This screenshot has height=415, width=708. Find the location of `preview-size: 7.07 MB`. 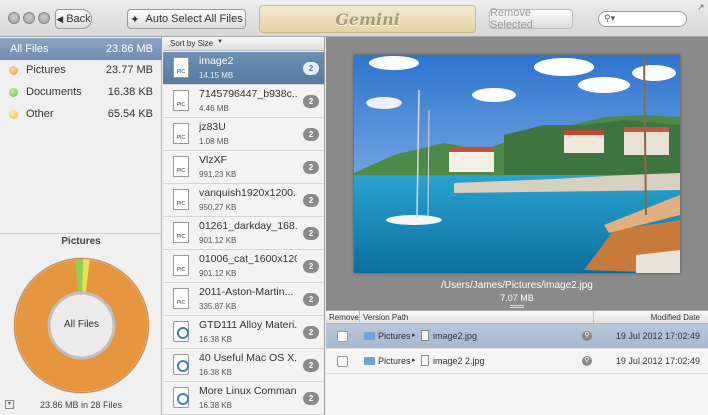

preview-size: 7.07 MB is located at coordinates (517, 298).